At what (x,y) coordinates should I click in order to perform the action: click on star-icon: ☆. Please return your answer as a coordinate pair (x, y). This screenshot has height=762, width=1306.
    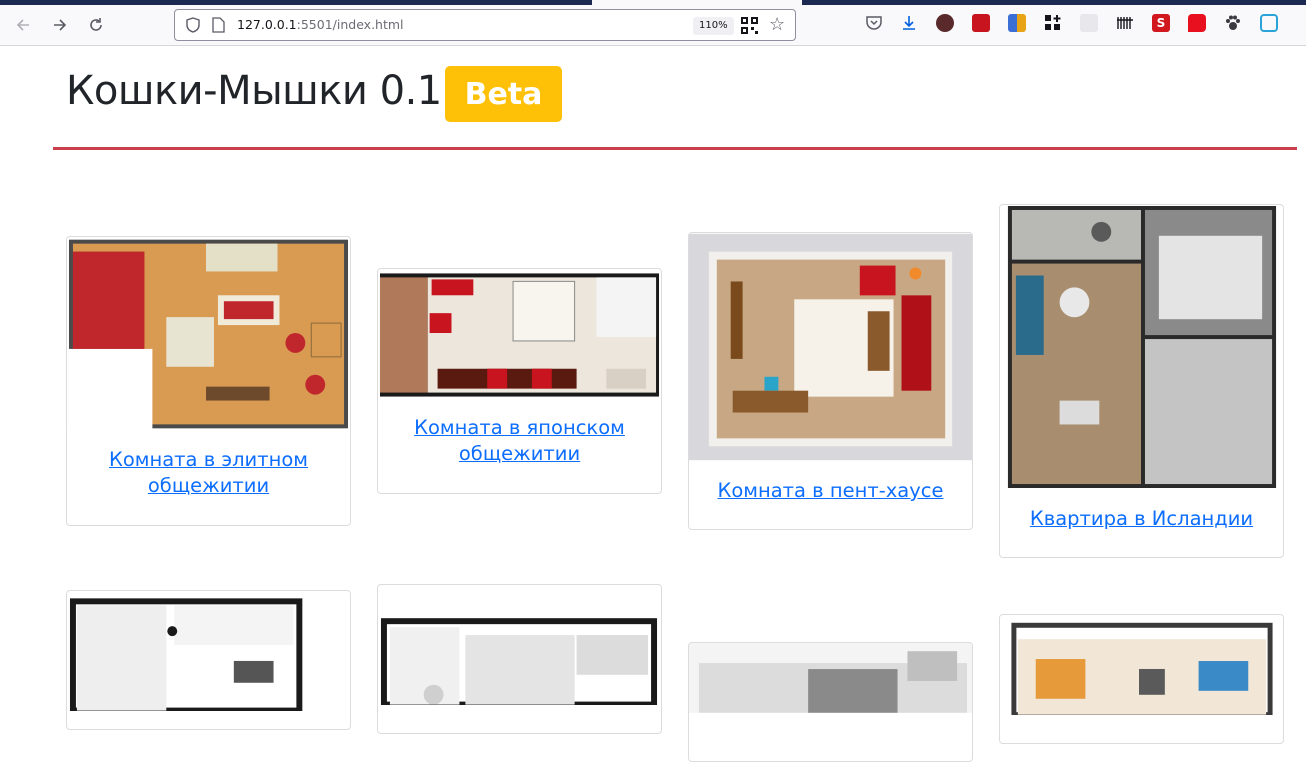
    Looking at the image, I should click on (777, 24).